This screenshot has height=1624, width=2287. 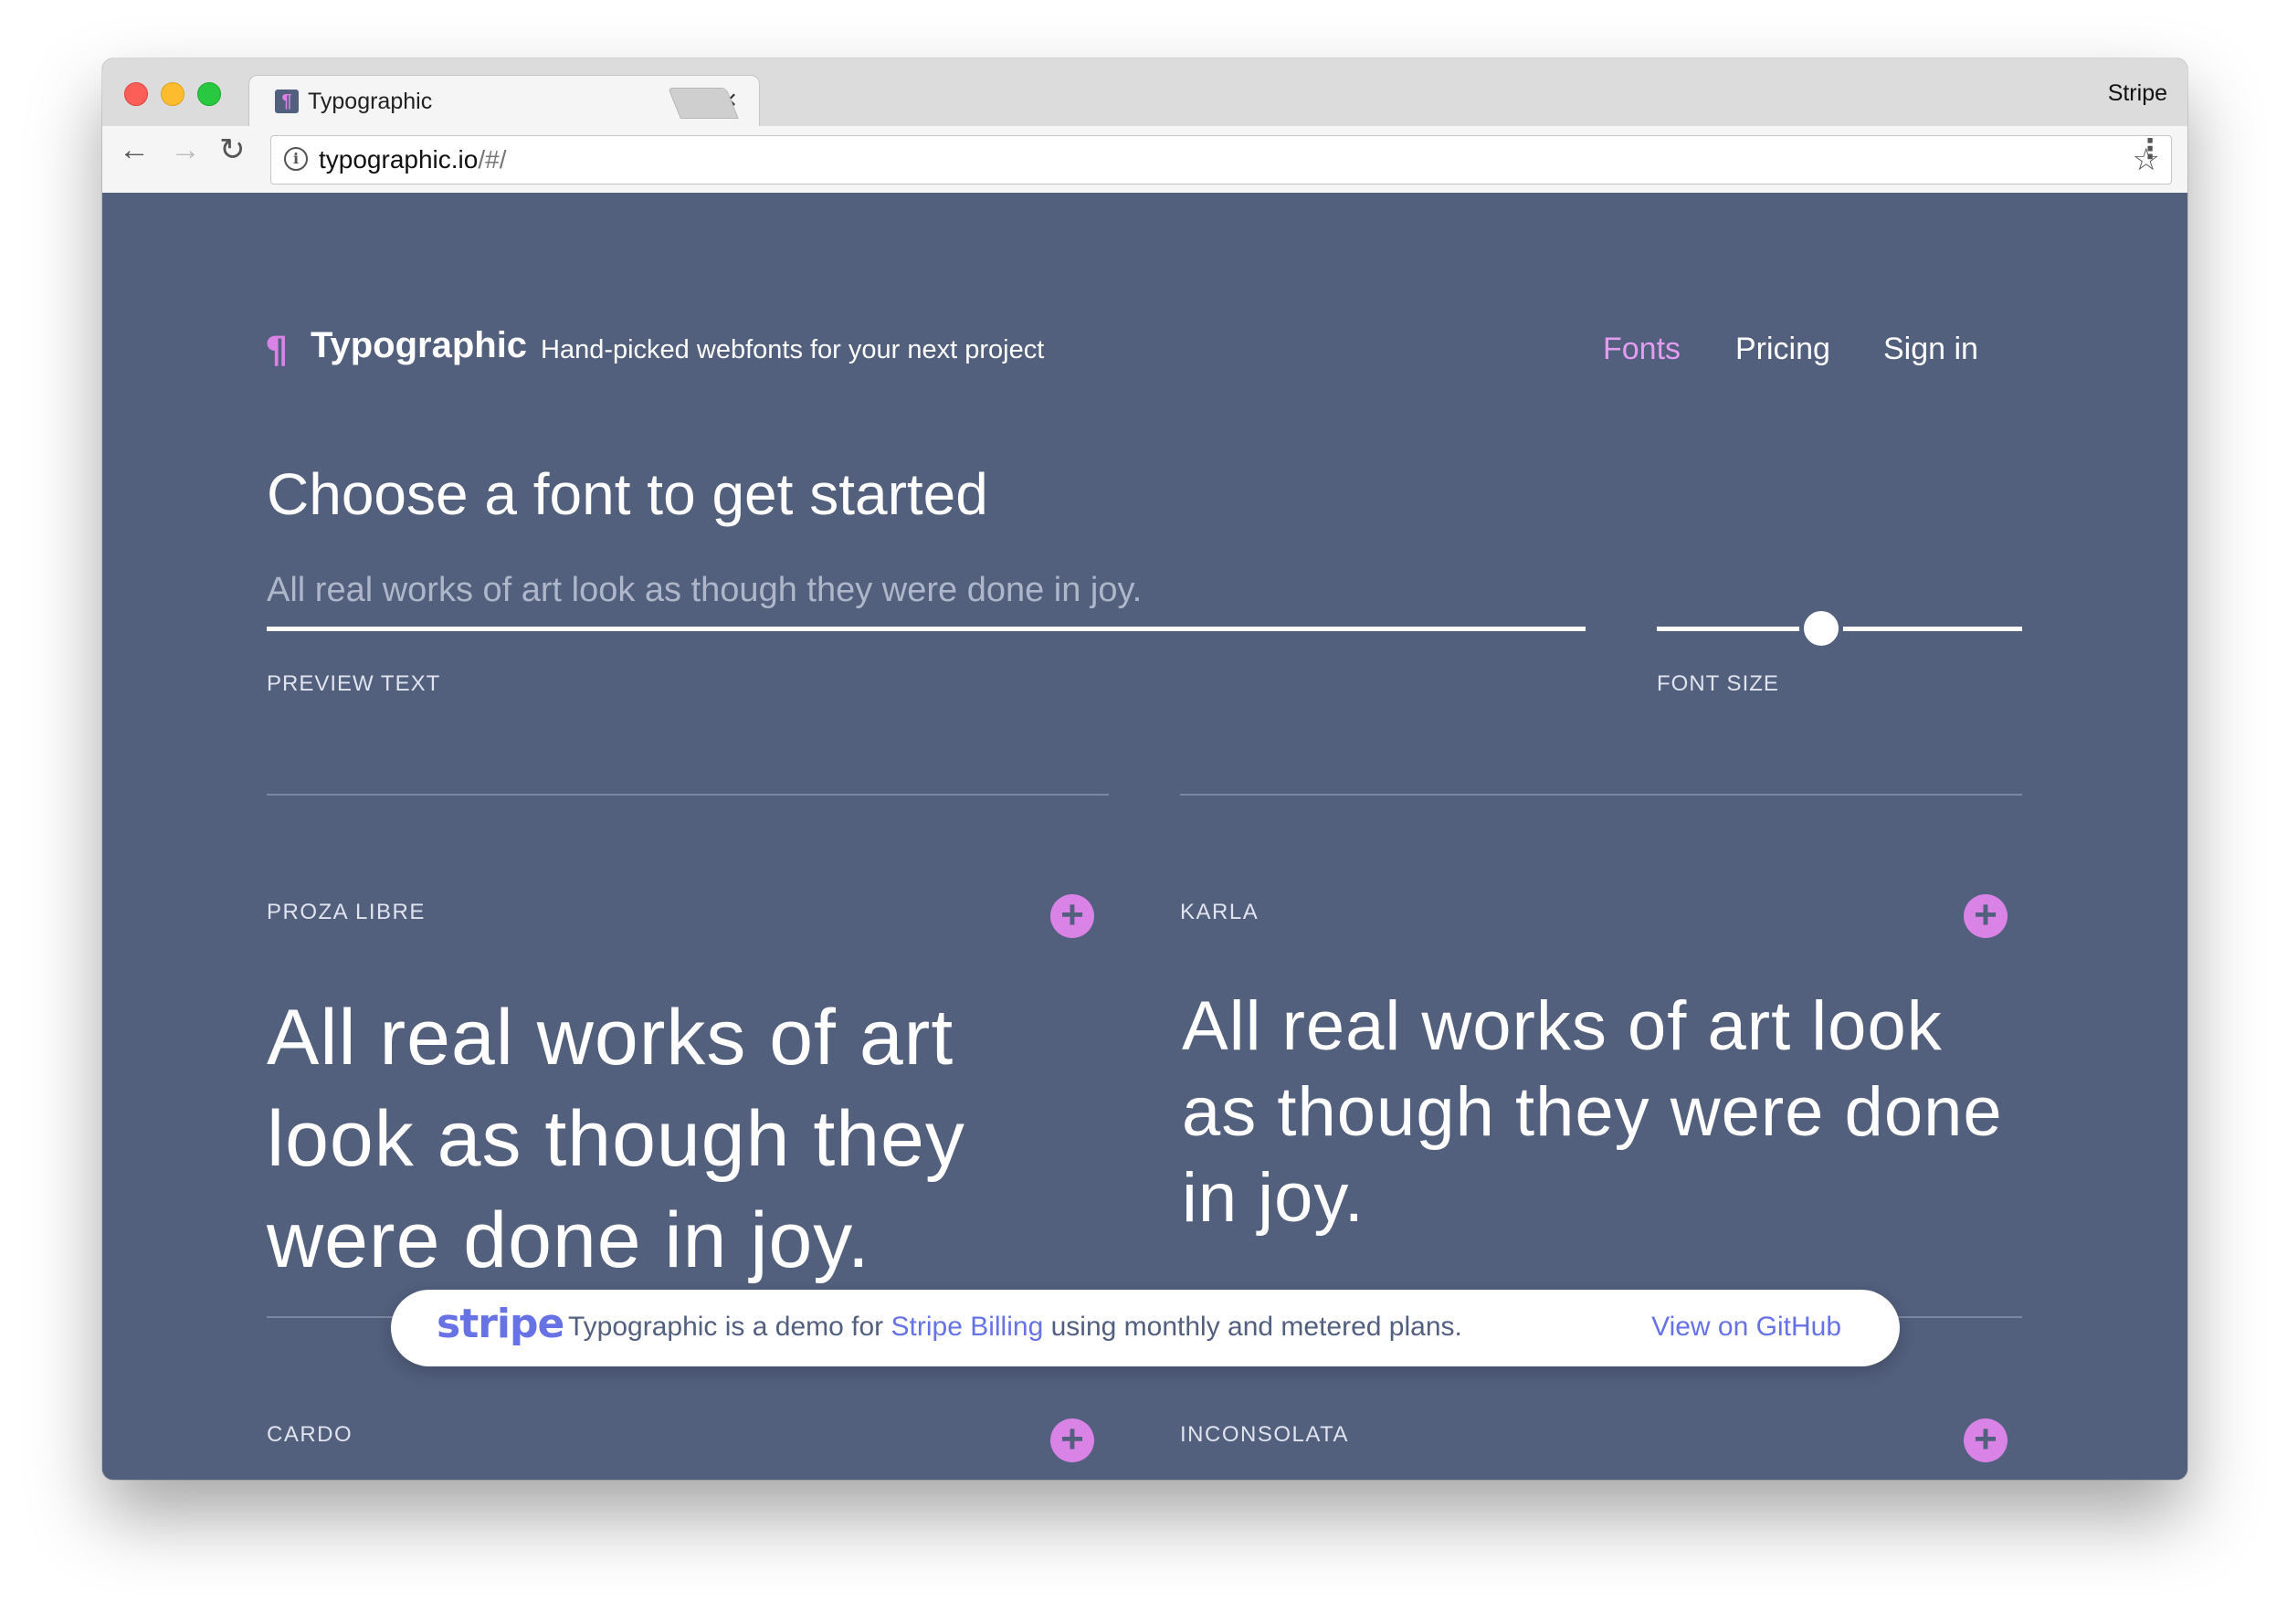 What do you see at coordinates (1930, 349) in the screenshot?
I see `nav-sign-in: Sign in` at bounding box center [1930, 349].